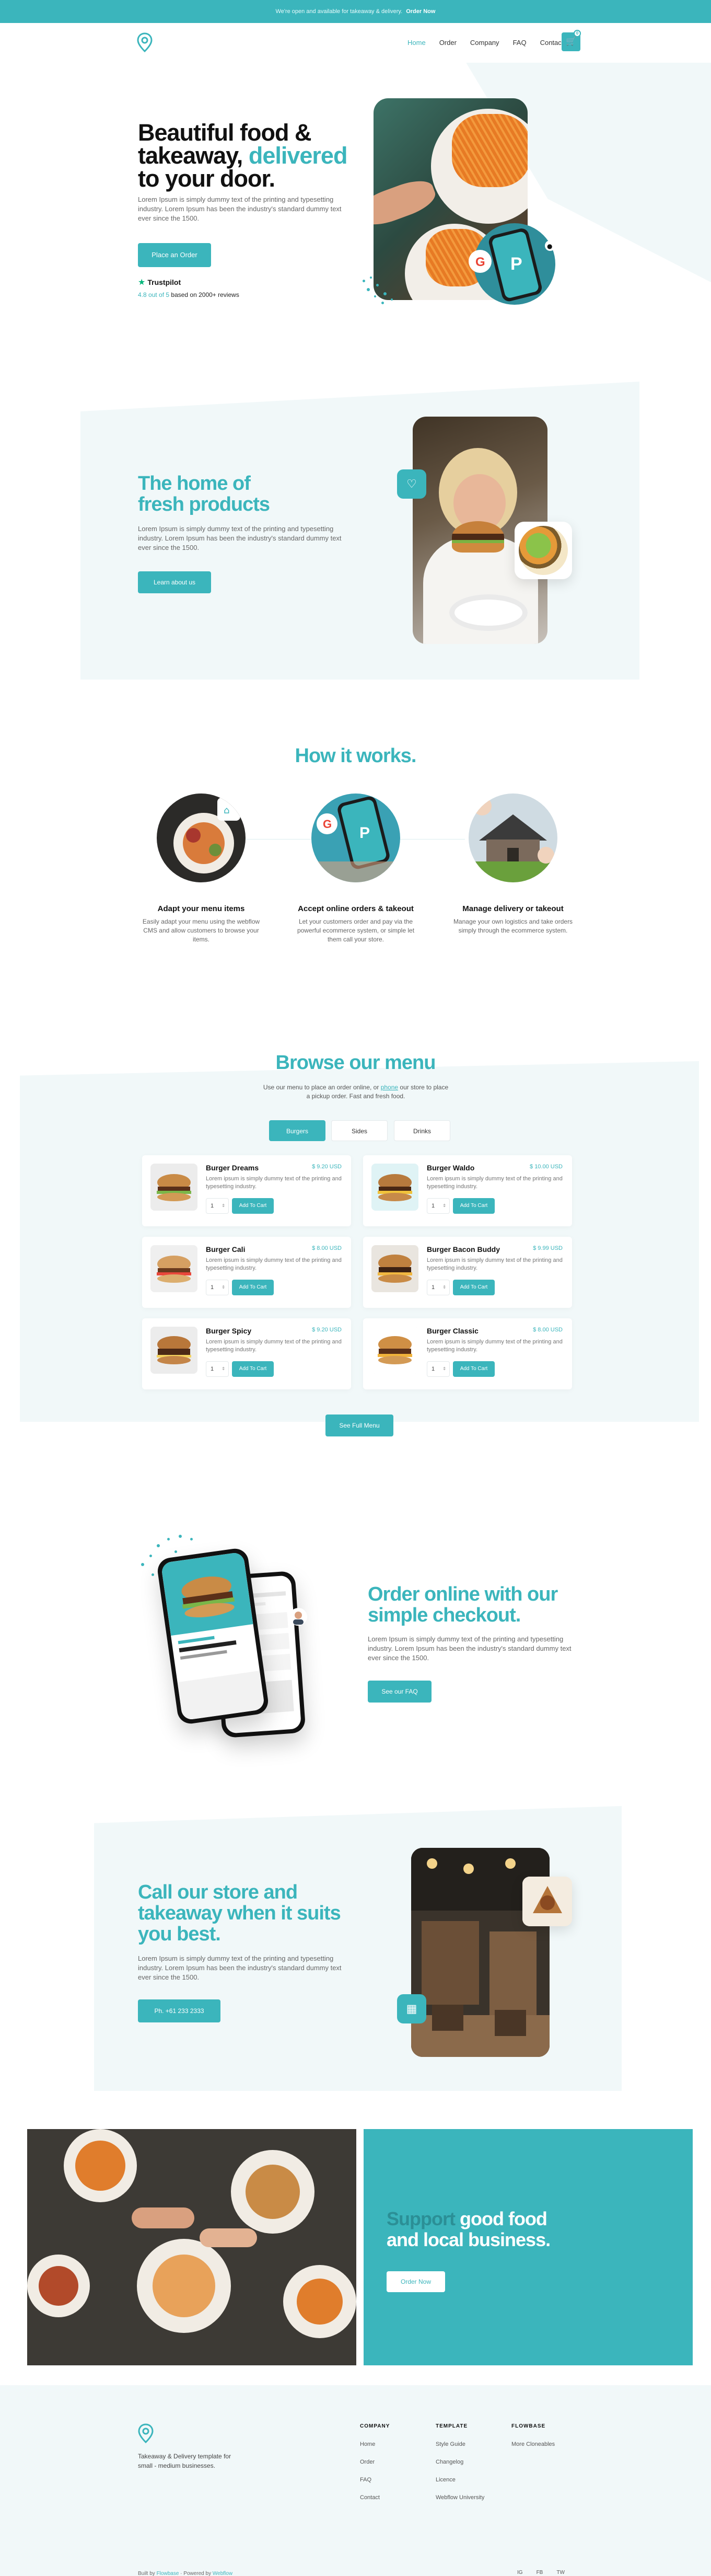 This screenshot has height=2576, width=711. I want to click on footer-link-more-cloneables: More Cloneables, so click(533, 2444).